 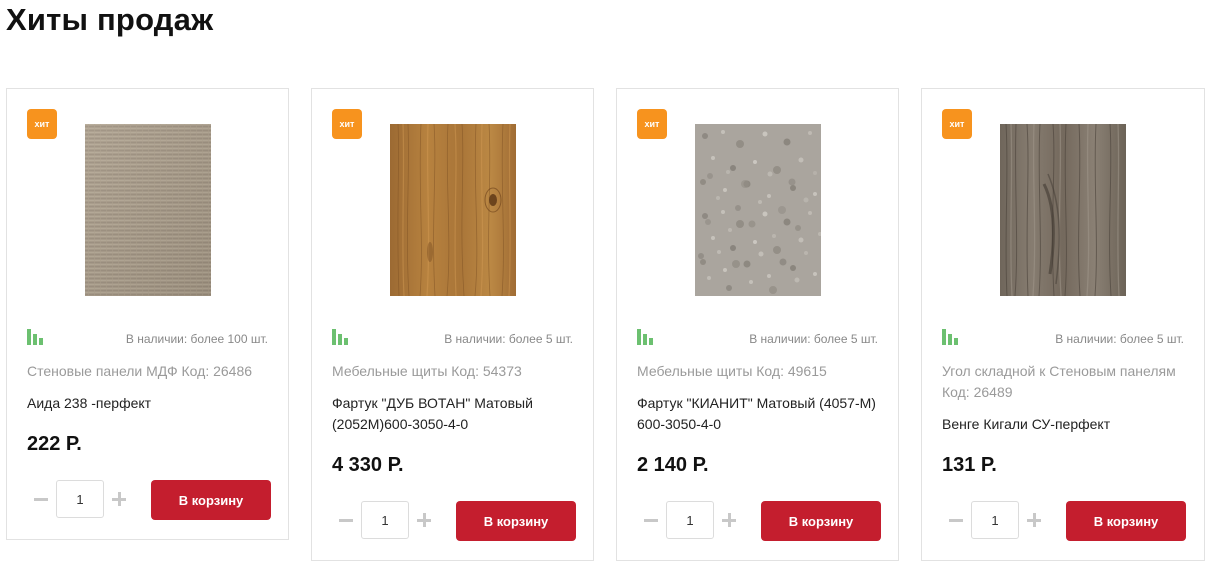 I want to click on product-price: 131 Р., so click(x=969, y=465).